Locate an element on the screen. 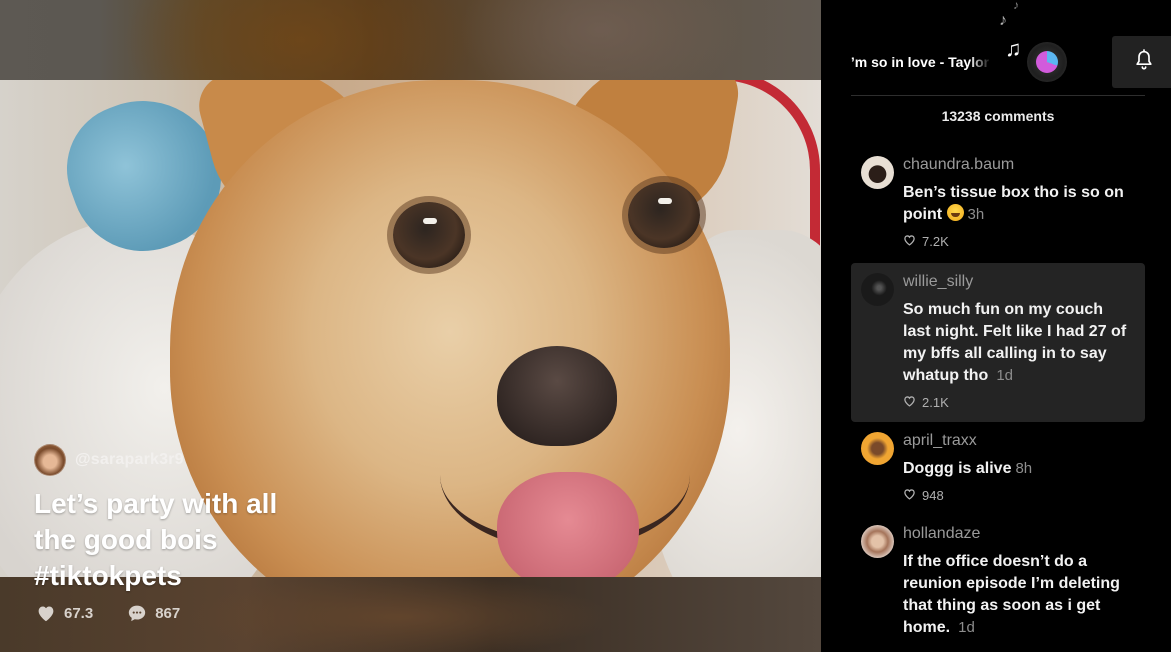 Image resolution: width=1171 pixels, height=652 pixels. music-notes-icon: ♪ ♪ ♫ is located at coordinates (1010, 30).